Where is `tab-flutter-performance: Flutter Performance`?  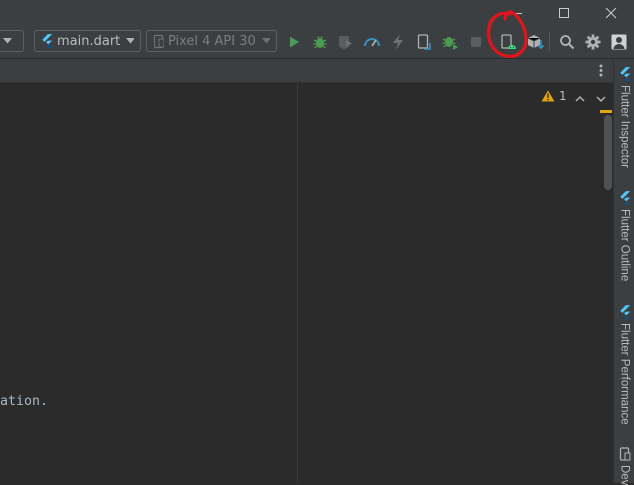 tab-flutter-performance: Flutter Performance is located at coordinates (624, 365).